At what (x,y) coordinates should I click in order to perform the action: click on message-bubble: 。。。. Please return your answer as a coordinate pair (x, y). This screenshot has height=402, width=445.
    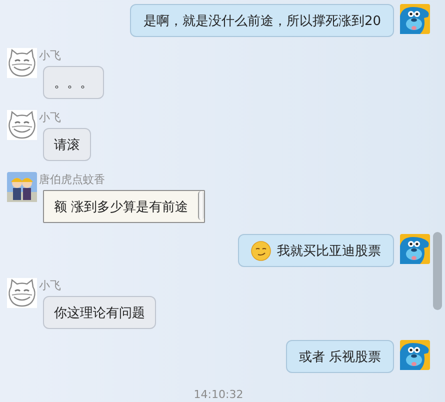
    Looking at the image, I should click on (73, 82).